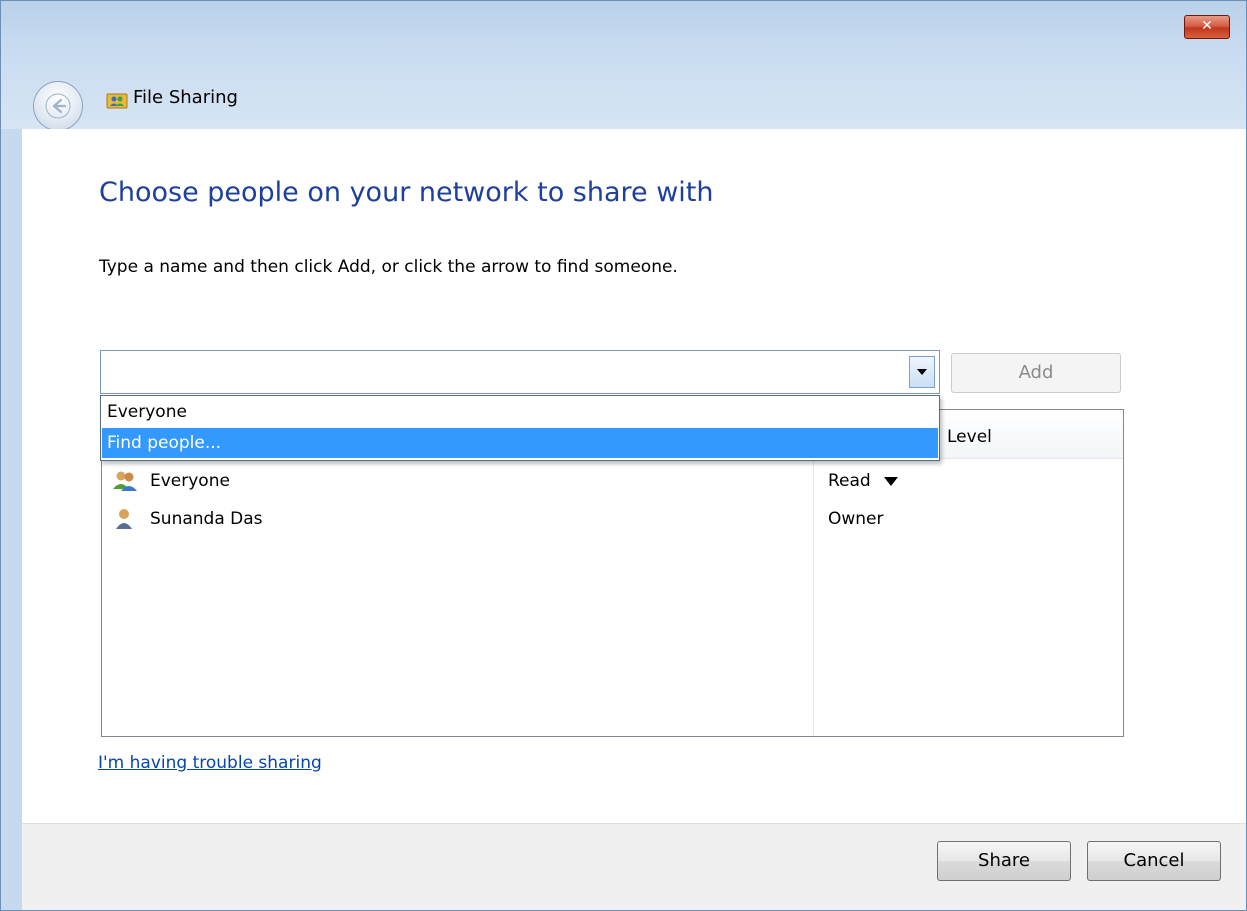 Image resolution: width=1247 pixels, height=911 pixels. I want to click on permission-level-dropdown: Read, so click(863, 481).